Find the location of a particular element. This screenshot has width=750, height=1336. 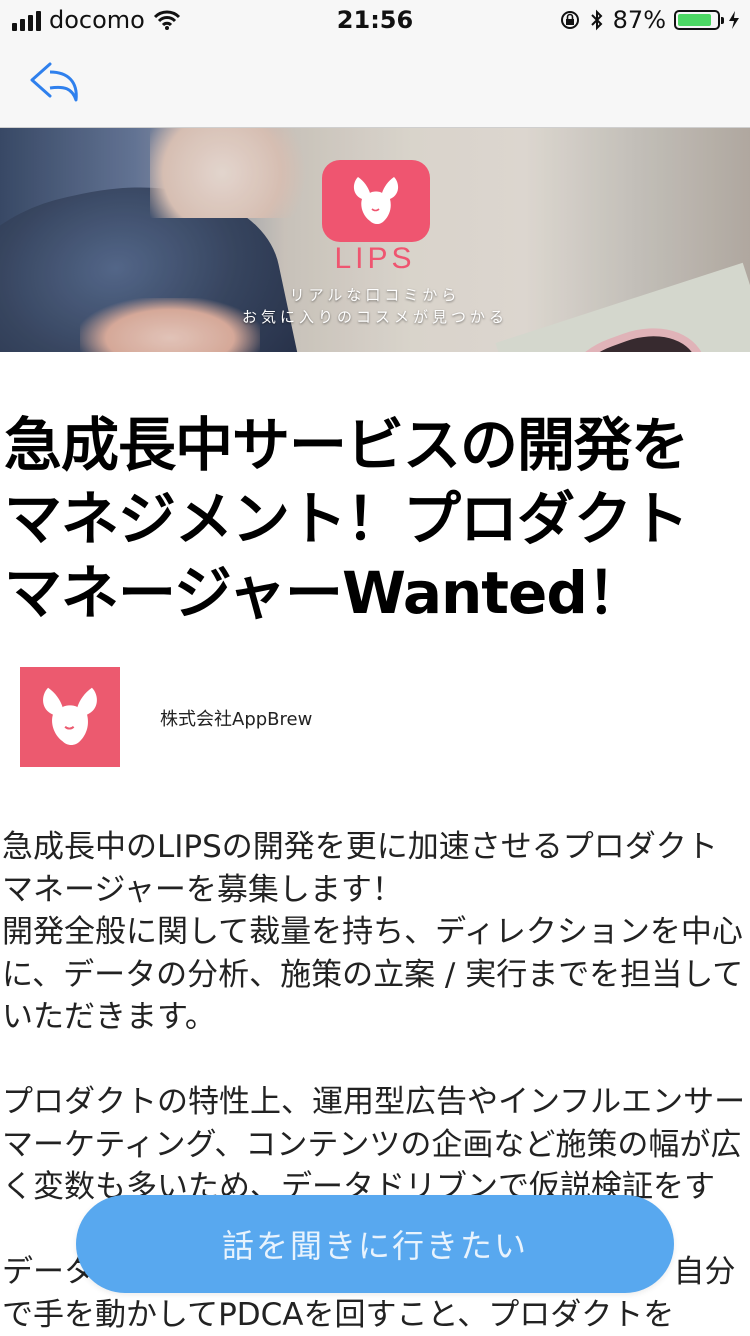

back-button is located at coordinates (58, 84).